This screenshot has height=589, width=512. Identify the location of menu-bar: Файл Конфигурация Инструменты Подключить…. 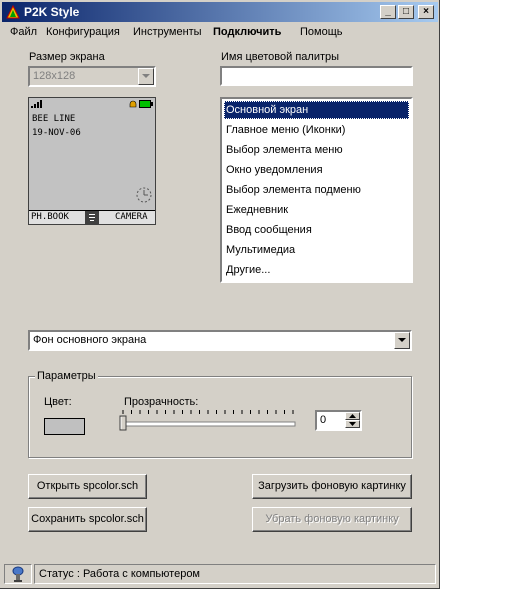
(220, 32).